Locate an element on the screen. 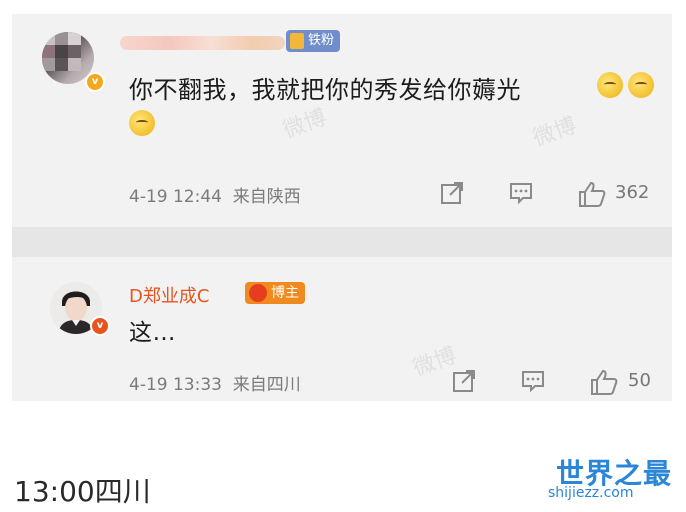  blogger-badge: 博主 is located at coordinates (275, 293).